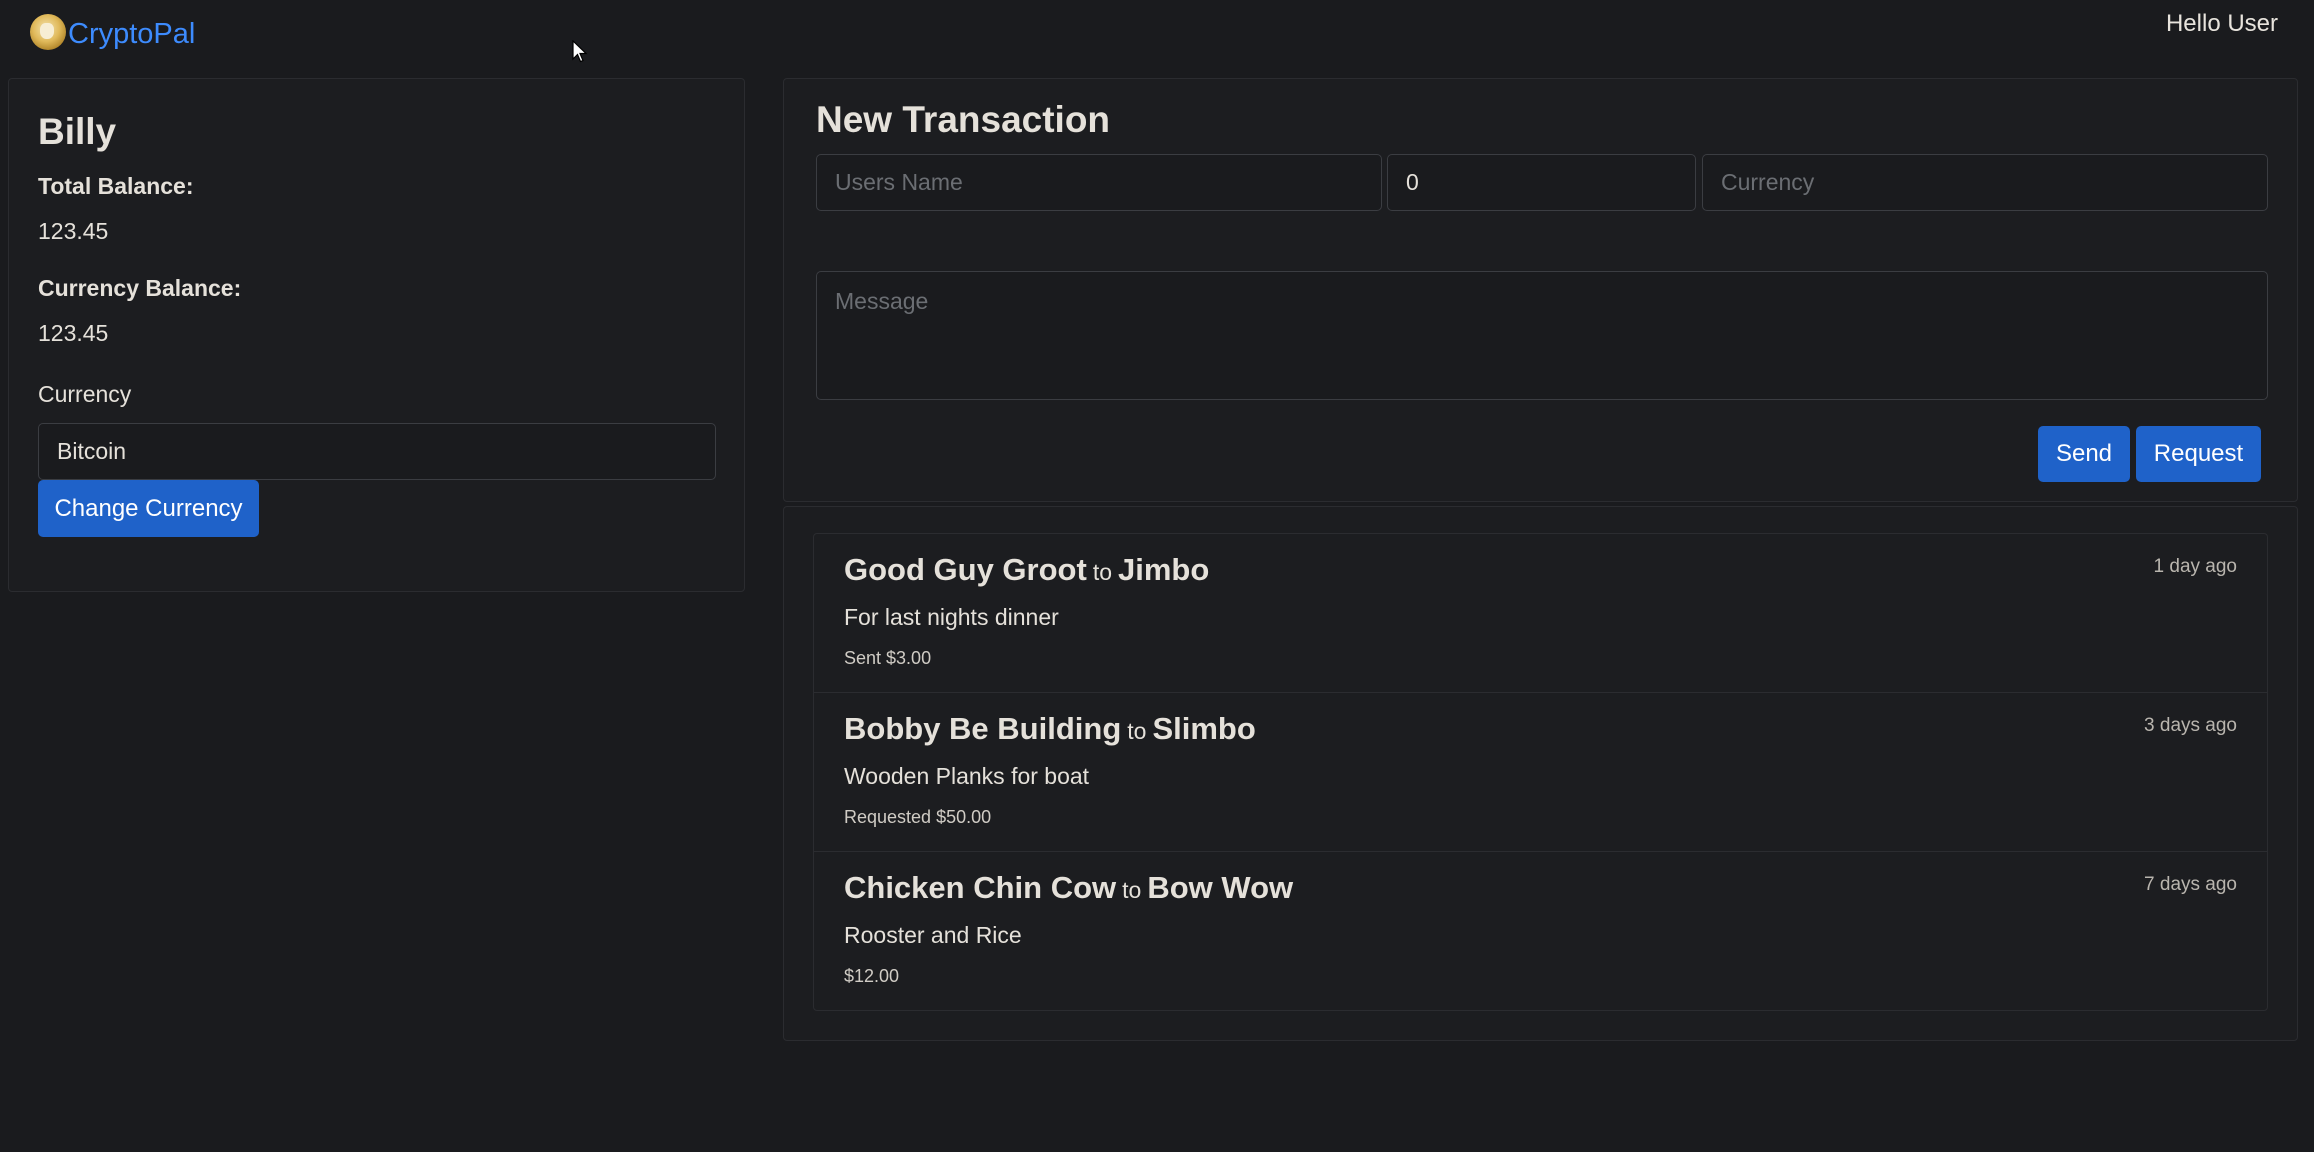 The height and width of the screenshot is (1152, 2314). I want to click on transaction-message: Wooden Planks for boat, so click(967, 776).